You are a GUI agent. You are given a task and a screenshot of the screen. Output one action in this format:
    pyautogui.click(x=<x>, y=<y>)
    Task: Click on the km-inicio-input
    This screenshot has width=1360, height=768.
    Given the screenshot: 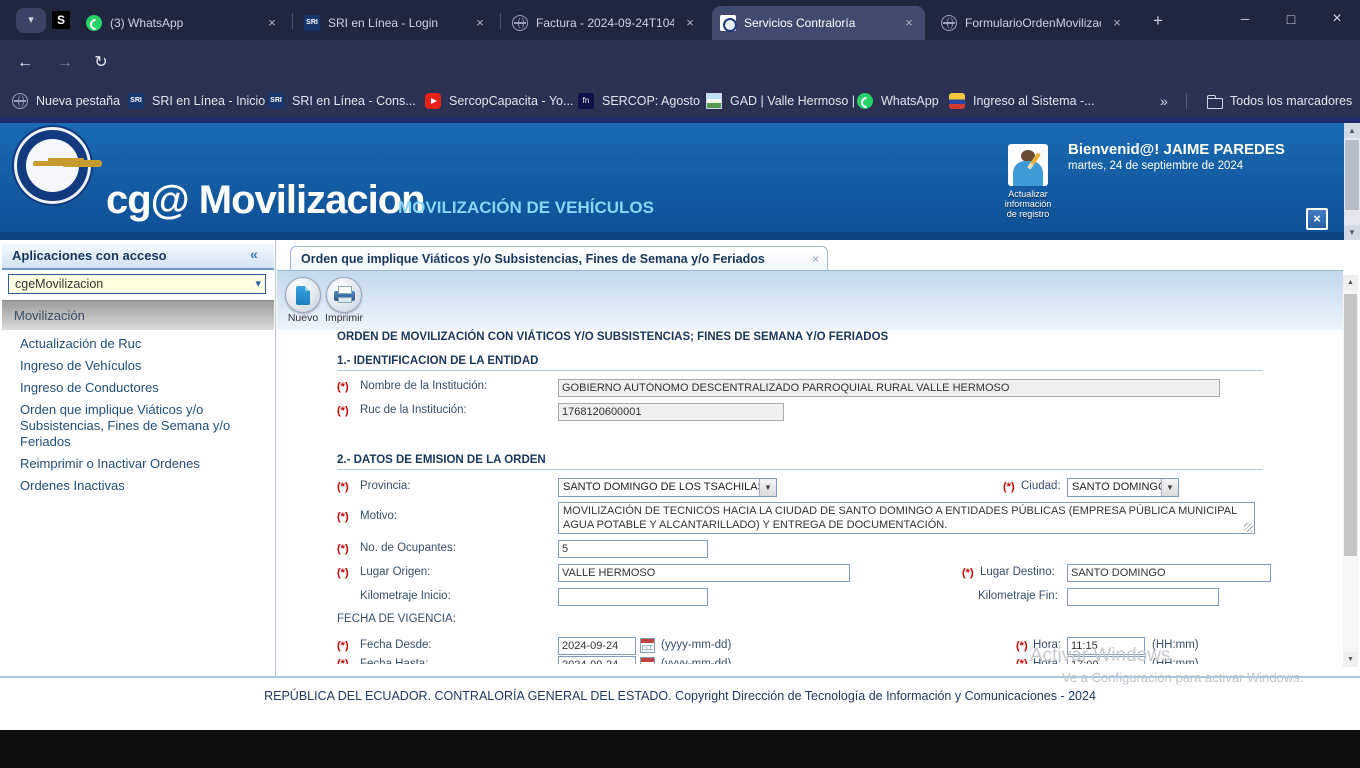 What is the action you would take?
    pyautogui.click(x=633, y=597)
    